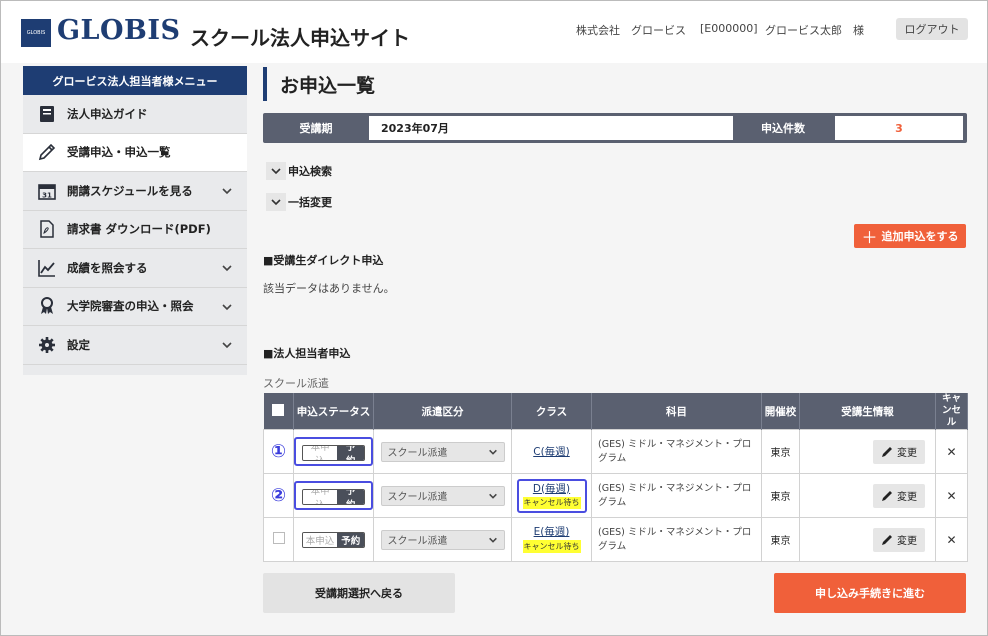 The image size is (988, 636). Describe the element at coordinates (951, 411) in the screenshot. I see `header-cancel: キャンセル` at that location.